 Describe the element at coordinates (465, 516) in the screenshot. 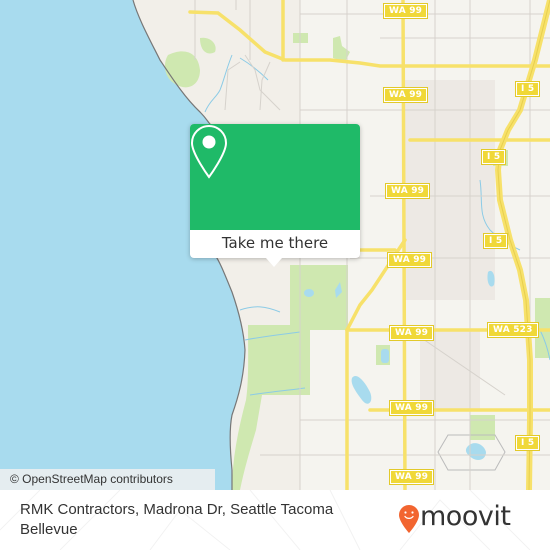

I see `moovit-wordmark: moovit` at that location.